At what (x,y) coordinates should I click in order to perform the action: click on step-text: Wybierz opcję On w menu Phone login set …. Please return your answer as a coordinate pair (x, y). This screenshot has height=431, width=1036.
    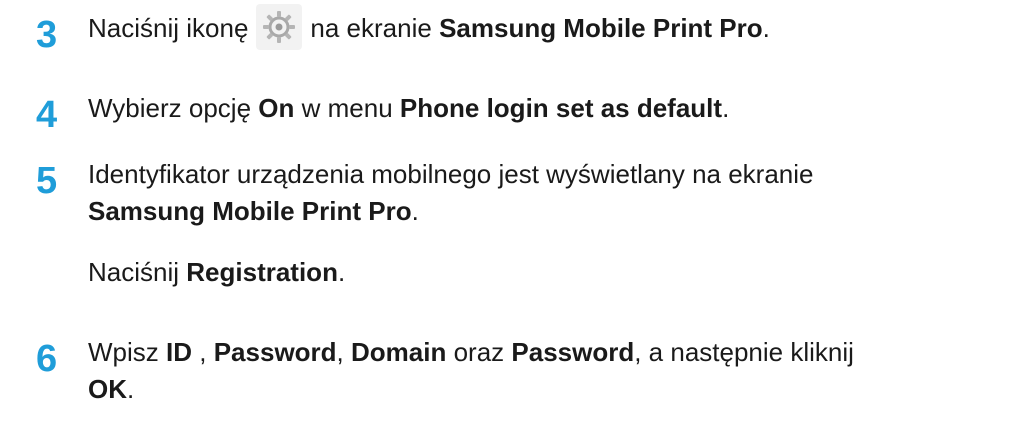
    Looking at the image, I should click on (557, 108).